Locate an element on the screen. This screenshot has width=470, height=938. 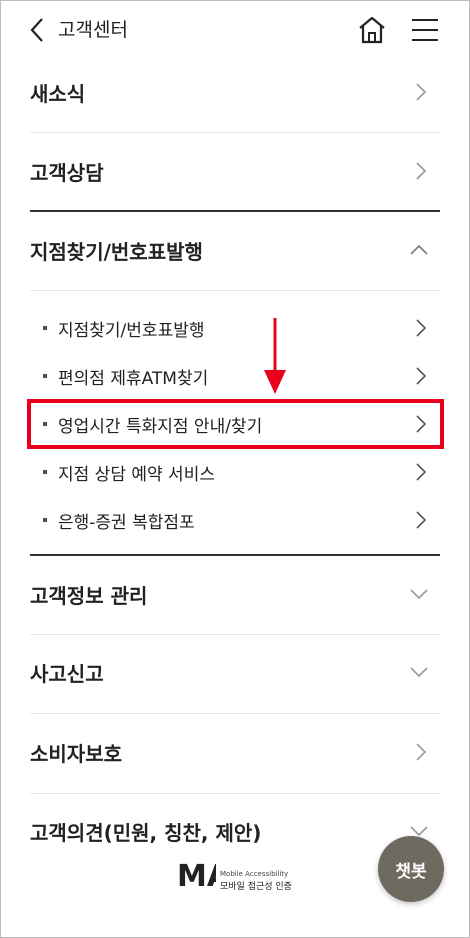
chevron-left-icon is located at coordinates (36, 30).